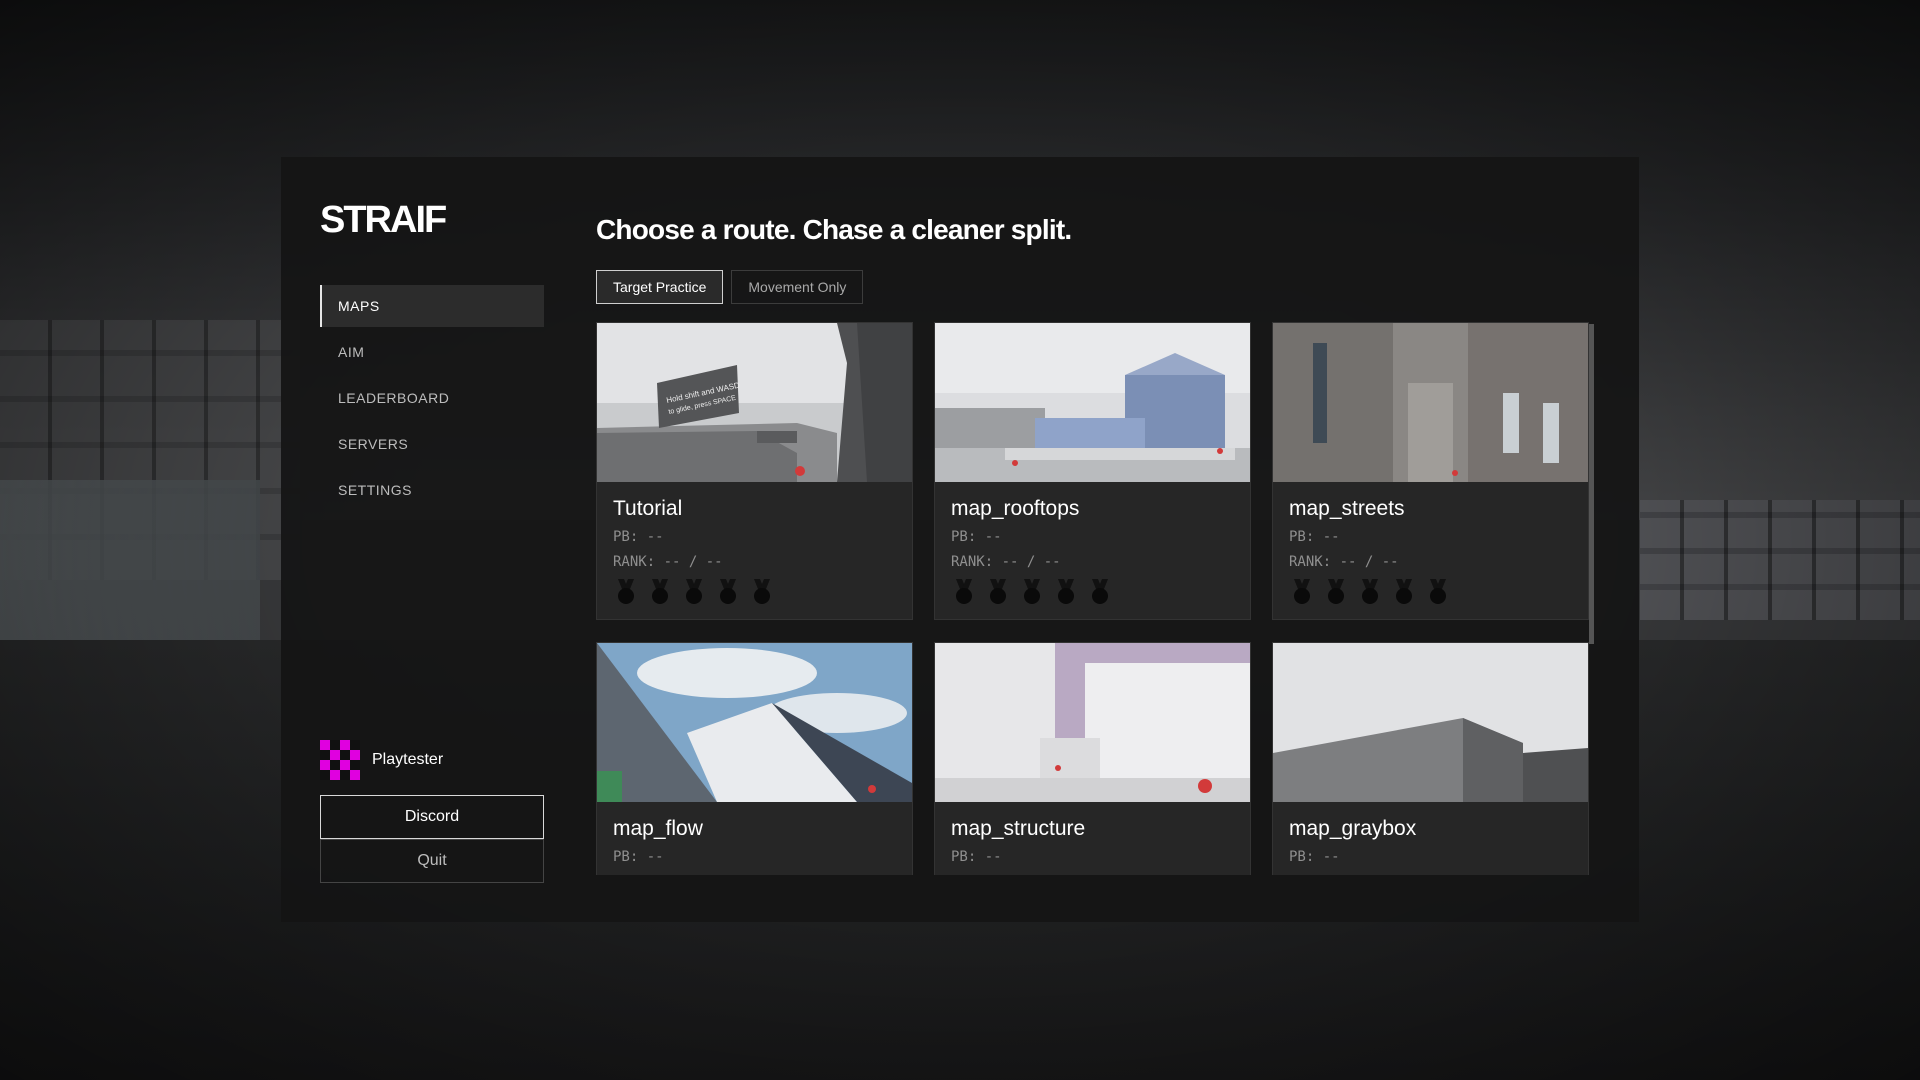  I want to click on nav-item-maps: MAPS, so click(432, 306).